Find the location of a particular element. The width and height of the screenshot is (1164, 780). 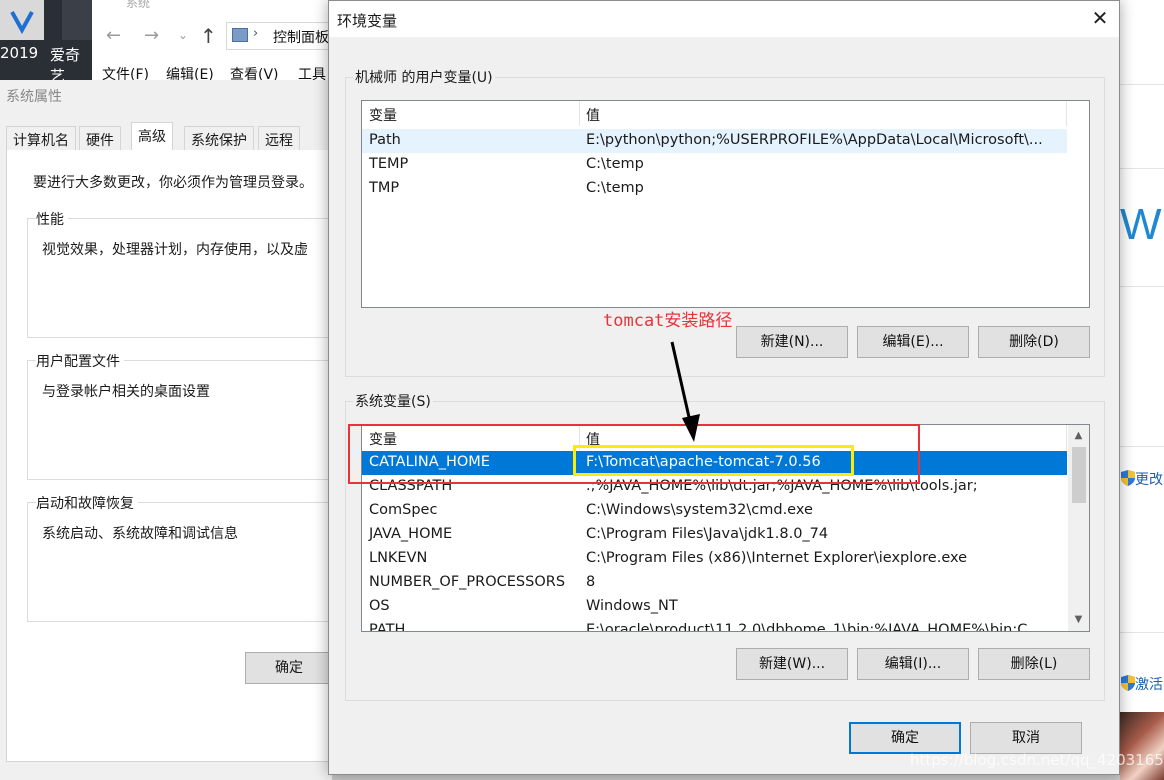

variable-name: JAVA_HOME is located at coordinates (411, 534).